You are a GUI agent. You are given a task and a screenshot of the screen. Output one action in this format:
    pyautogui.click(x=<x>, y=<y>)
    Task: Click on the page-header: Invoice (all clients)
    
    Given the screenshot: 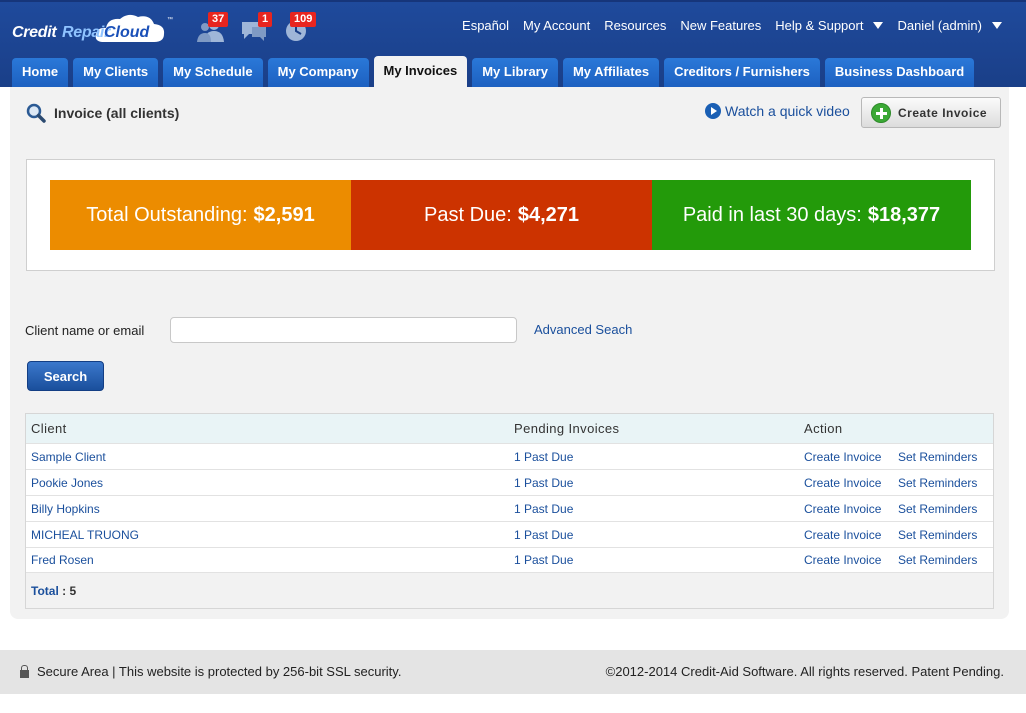 What is the action you would take?
    pyautogui.click(x=102, y=113)
    